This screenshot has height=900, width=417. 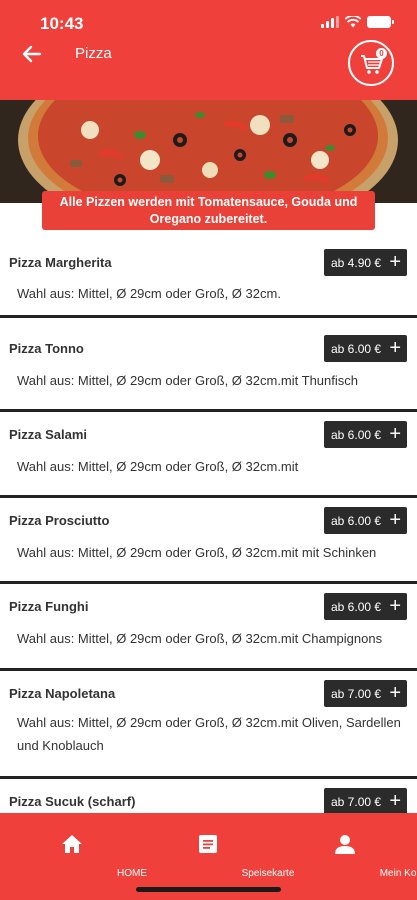 I want to click on page-title: Pizza, so click(x=93, y=53).